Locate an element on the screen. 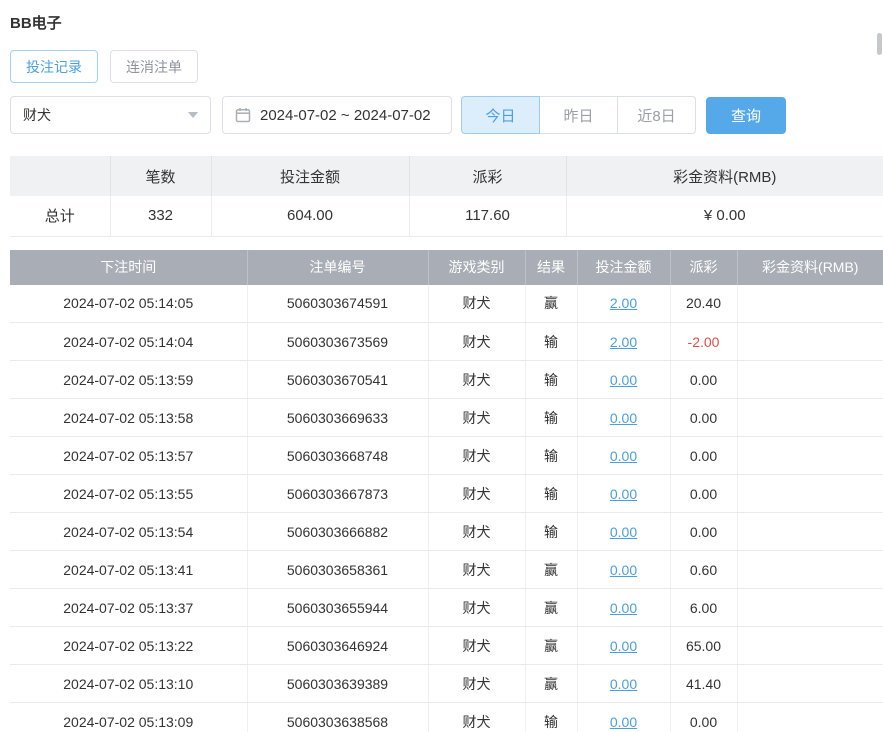  cell-bet-time: 2024-07-02 05:13:55 is located at coordinates (129, 493).